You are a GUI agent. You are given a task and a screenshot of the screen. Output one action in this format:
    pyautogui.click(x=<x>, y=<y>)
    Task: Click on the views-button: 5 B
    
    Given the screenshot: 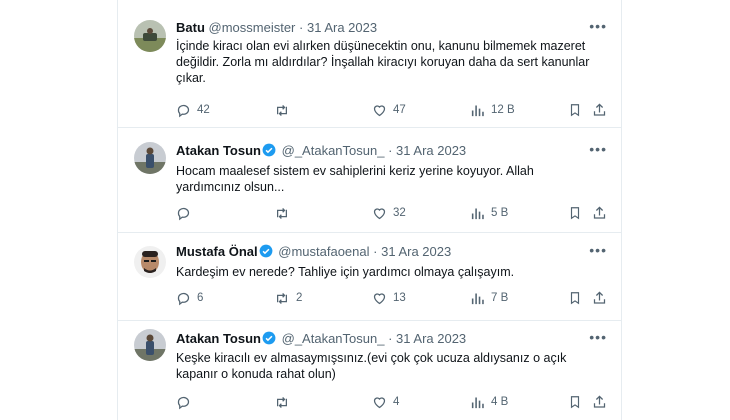 What is the action you would take?
    pyautogui.click(x=489, y=213)
    